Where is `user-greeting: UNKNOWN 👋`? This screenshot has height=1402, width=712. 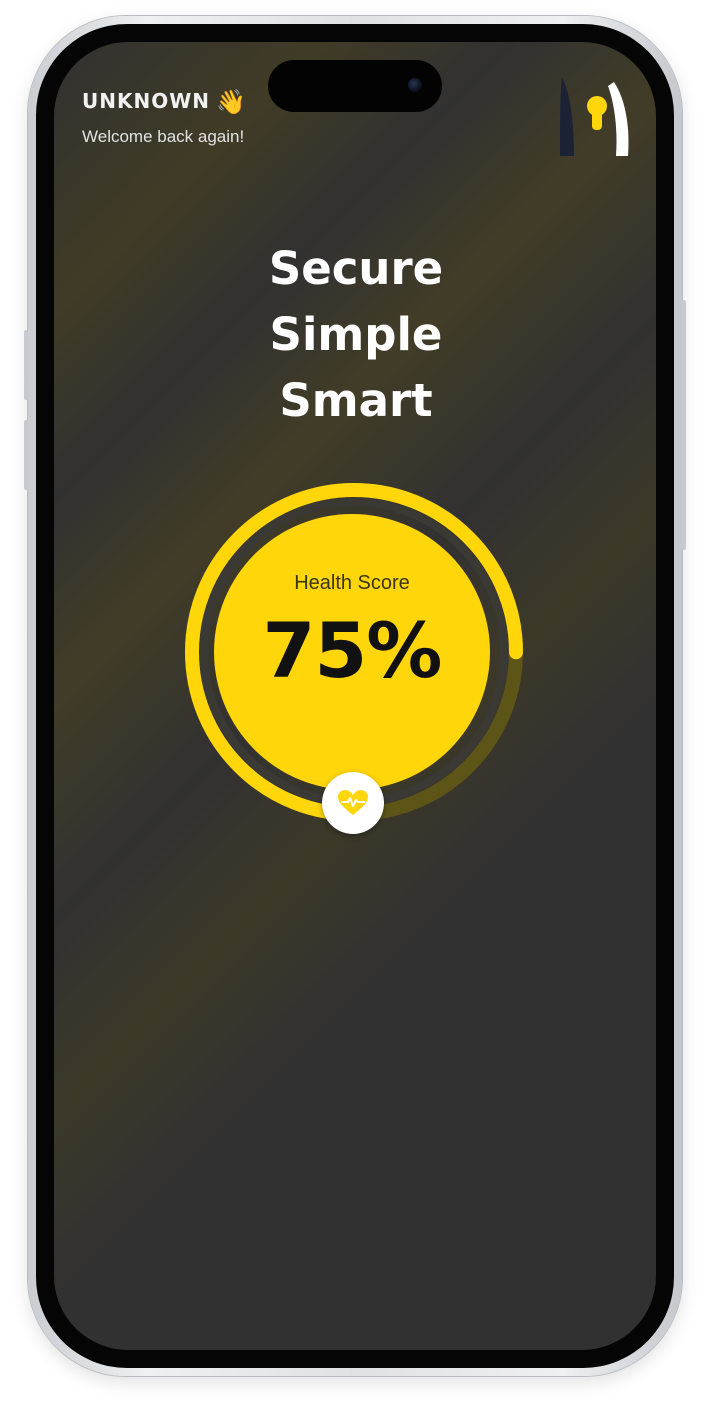 user-greeting: UNKNOWN 👋 is located at coordinates (164, 102).